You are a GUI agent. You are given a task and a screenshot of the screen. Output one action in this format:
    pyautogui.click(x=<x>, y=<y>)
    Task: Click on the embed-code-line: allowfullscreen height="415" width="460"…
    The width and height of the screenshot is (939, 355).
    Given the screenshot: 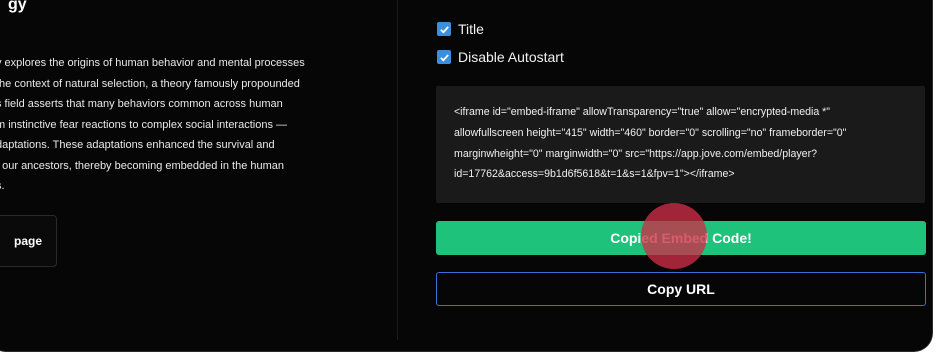 What is the action you would take?
    pyautogui.click(x=650, y=132)
    